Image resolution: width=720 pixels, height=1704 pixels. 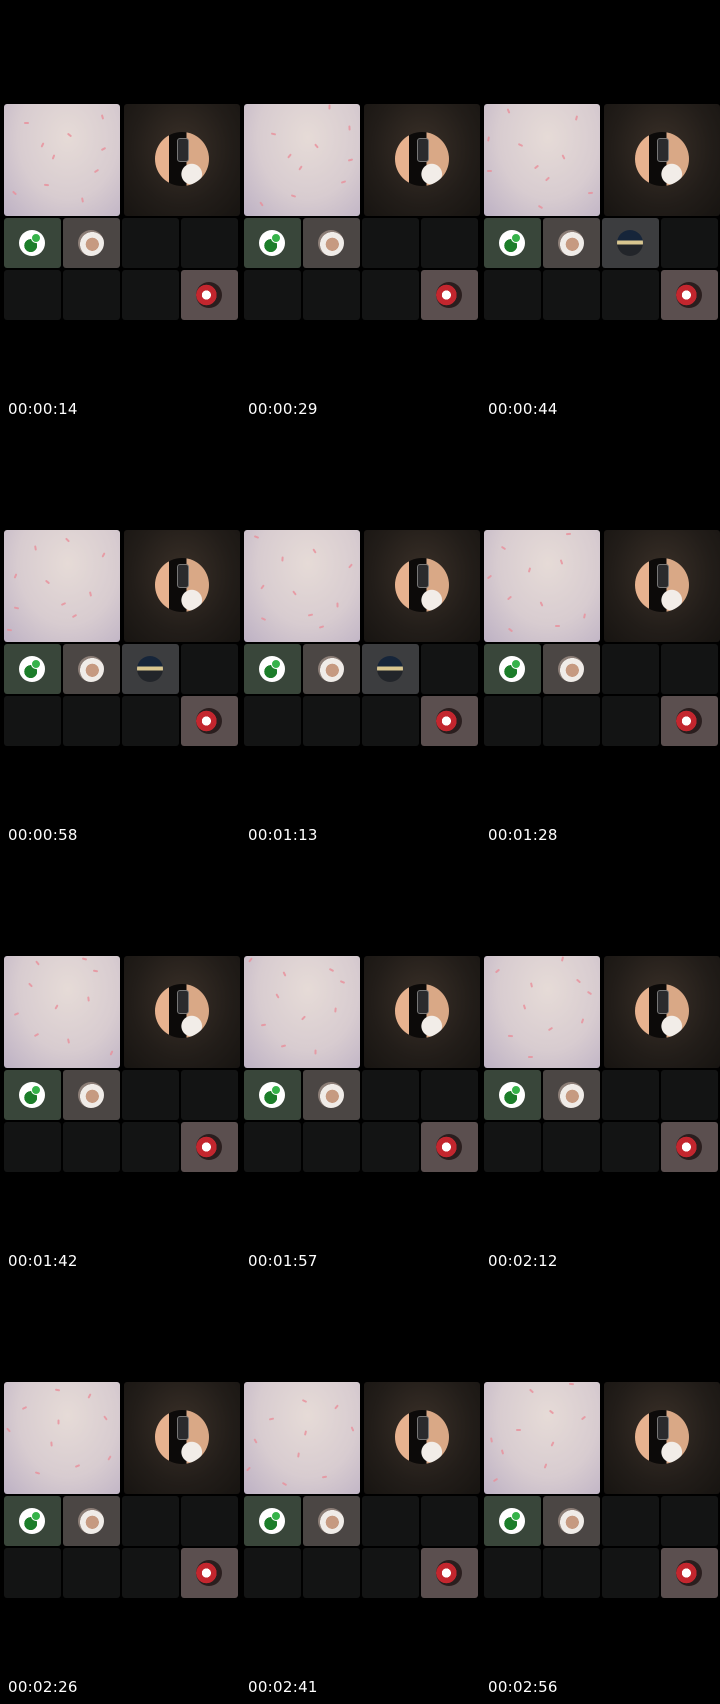 What do you see at coordinates (122, 1488) in the screenshot?
I see `video-thumbnail: 00:02:26` at bounding box center [122, 1488].